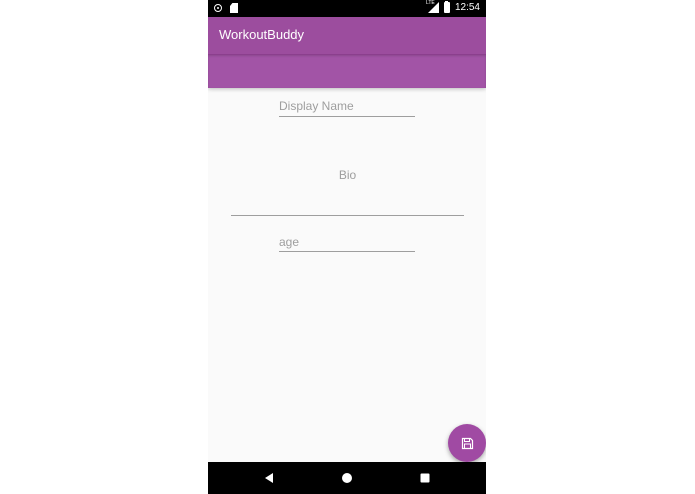  I want to click on display-name-input: Display Name, so click(347, 108).